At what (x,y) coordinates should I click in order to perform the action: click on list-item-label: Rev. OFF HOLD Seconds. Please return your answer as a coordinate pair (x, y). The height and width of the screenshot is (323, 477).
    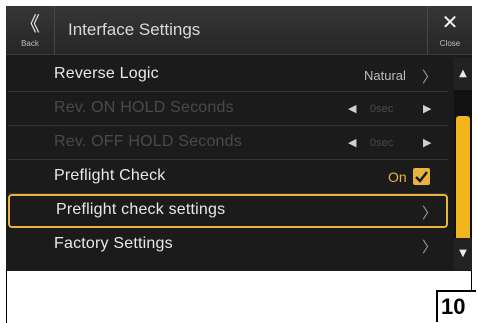
    Looking at the image, I should click on (148, 141).